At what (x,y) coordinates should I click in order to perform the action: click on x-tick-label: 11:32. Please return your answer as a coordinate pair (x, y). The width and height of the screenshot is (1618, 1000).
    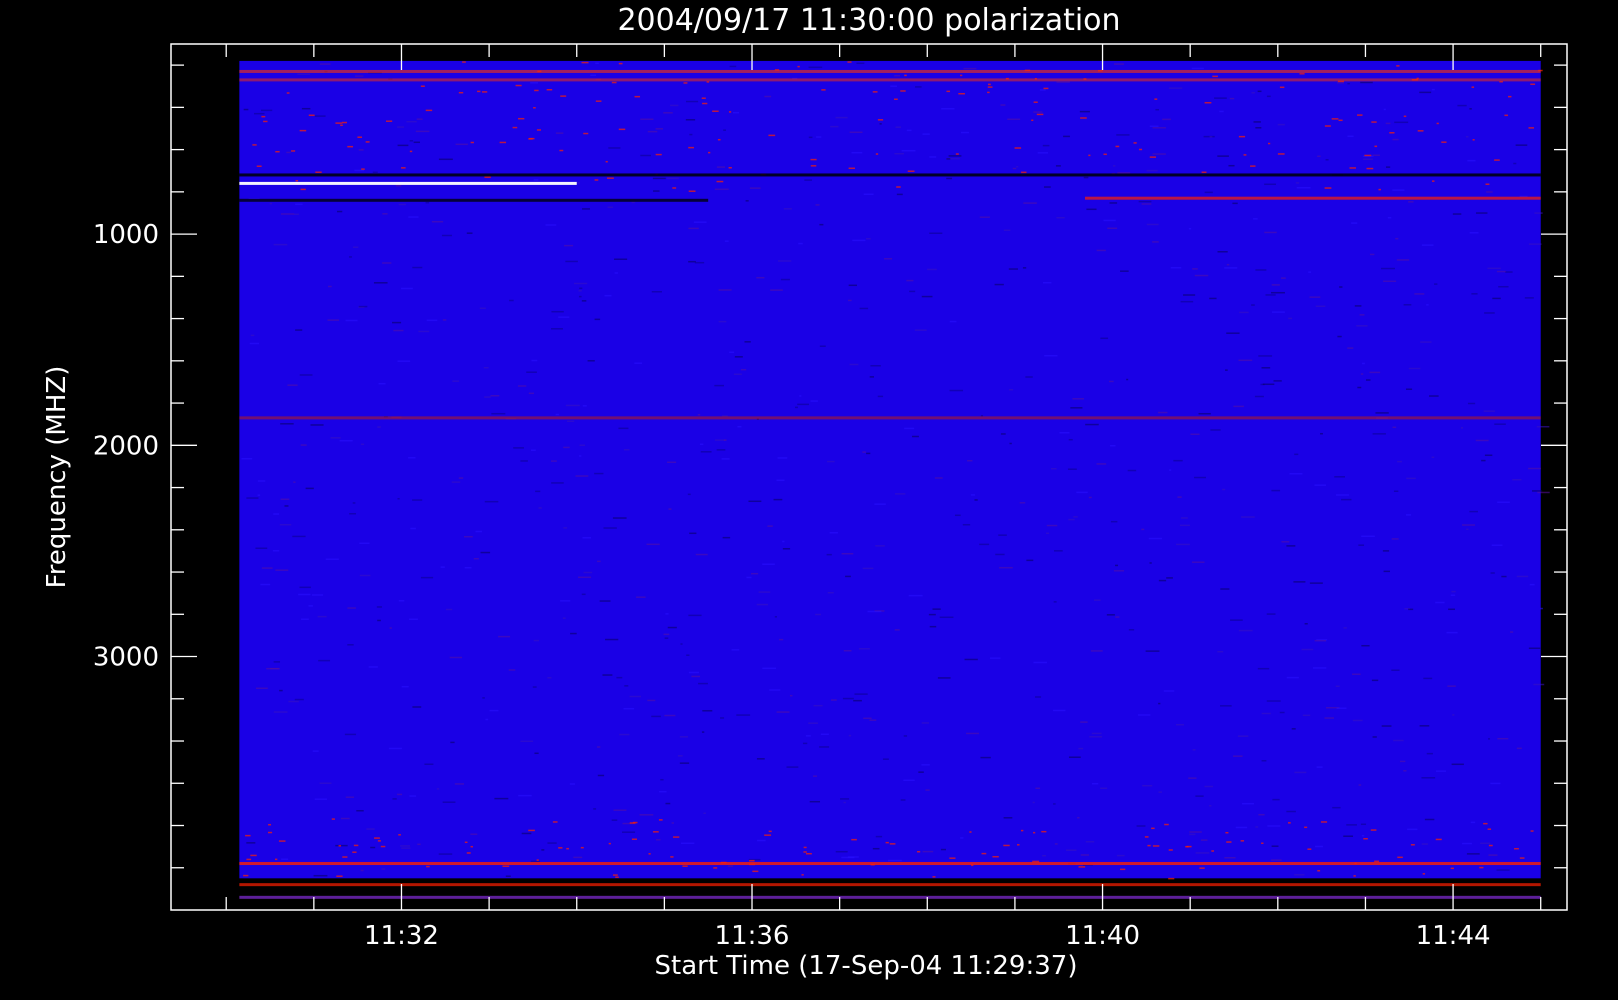
    Looking at the image, I should click on (401, 936).